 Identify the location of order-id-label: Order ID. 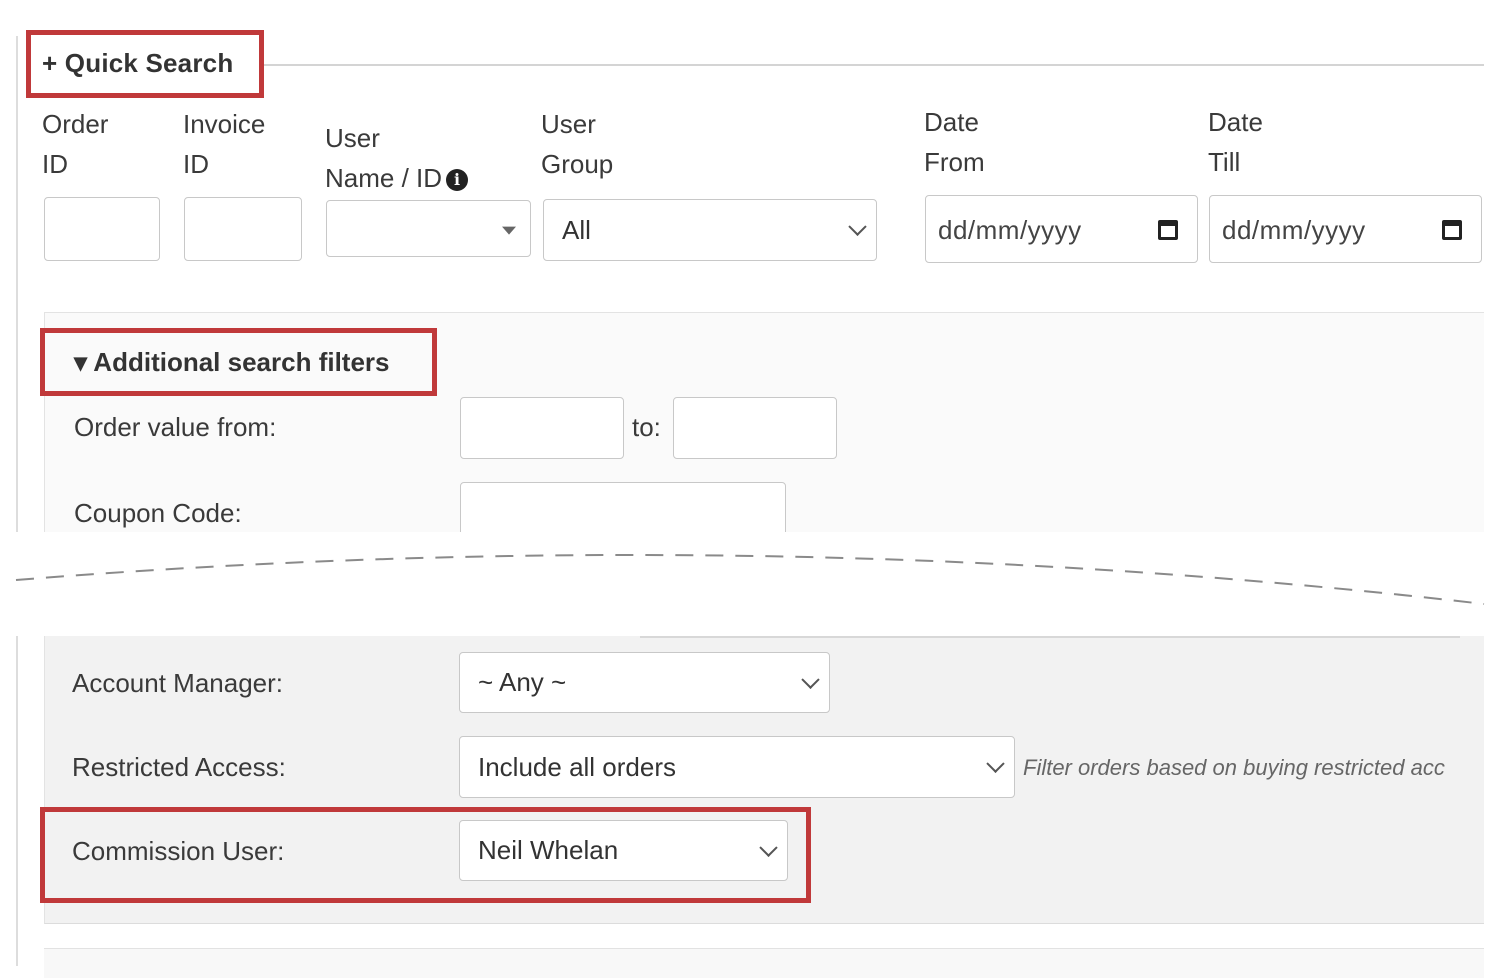
(75, 144).